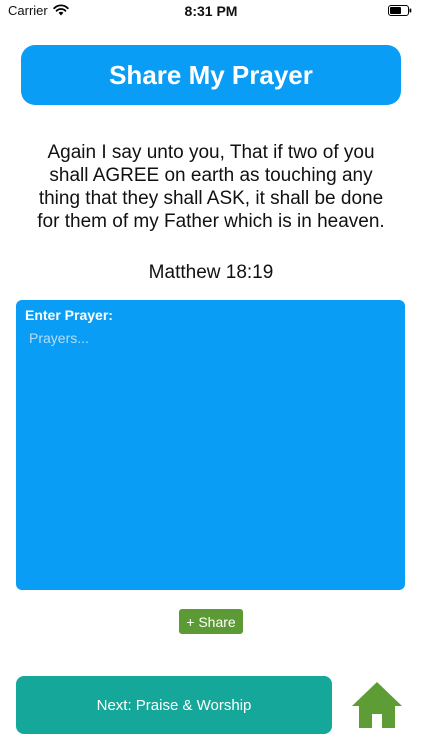 This screenshot has width=422, height=750. Describe the element at coordinates (174, 705) in the screenshot. I see `next-praise-worship-button: Next: Praise & Worship` at that location.